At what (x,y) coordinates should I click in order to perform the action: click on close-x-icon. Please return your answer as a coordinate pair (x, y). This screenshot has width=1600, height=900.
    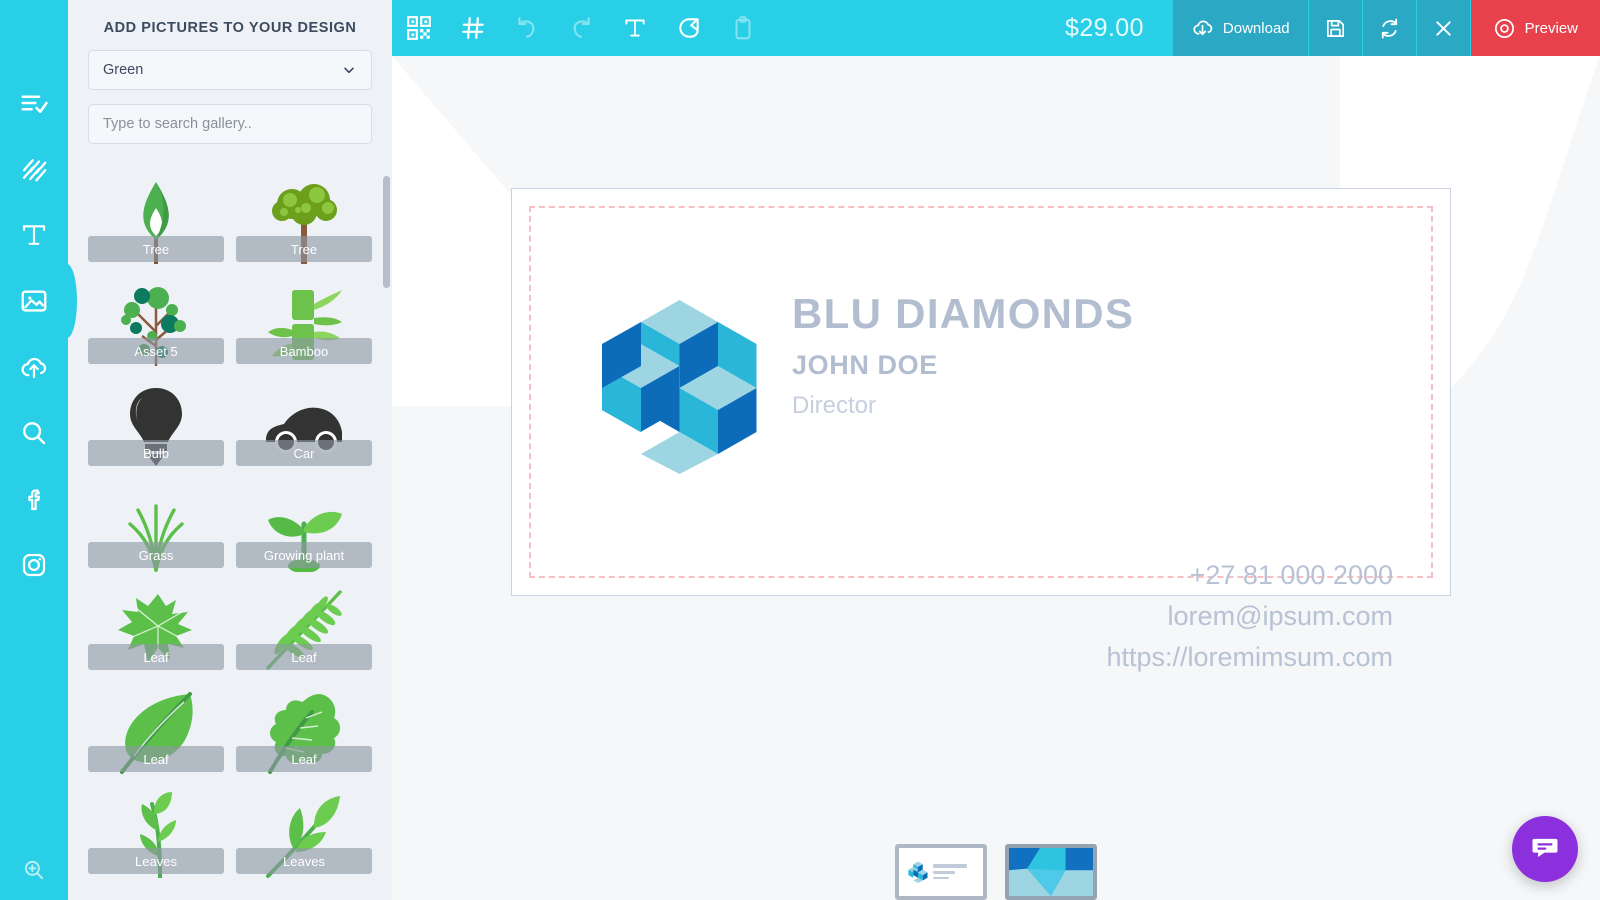
    Looking at the image, I should click on (1443, 28).